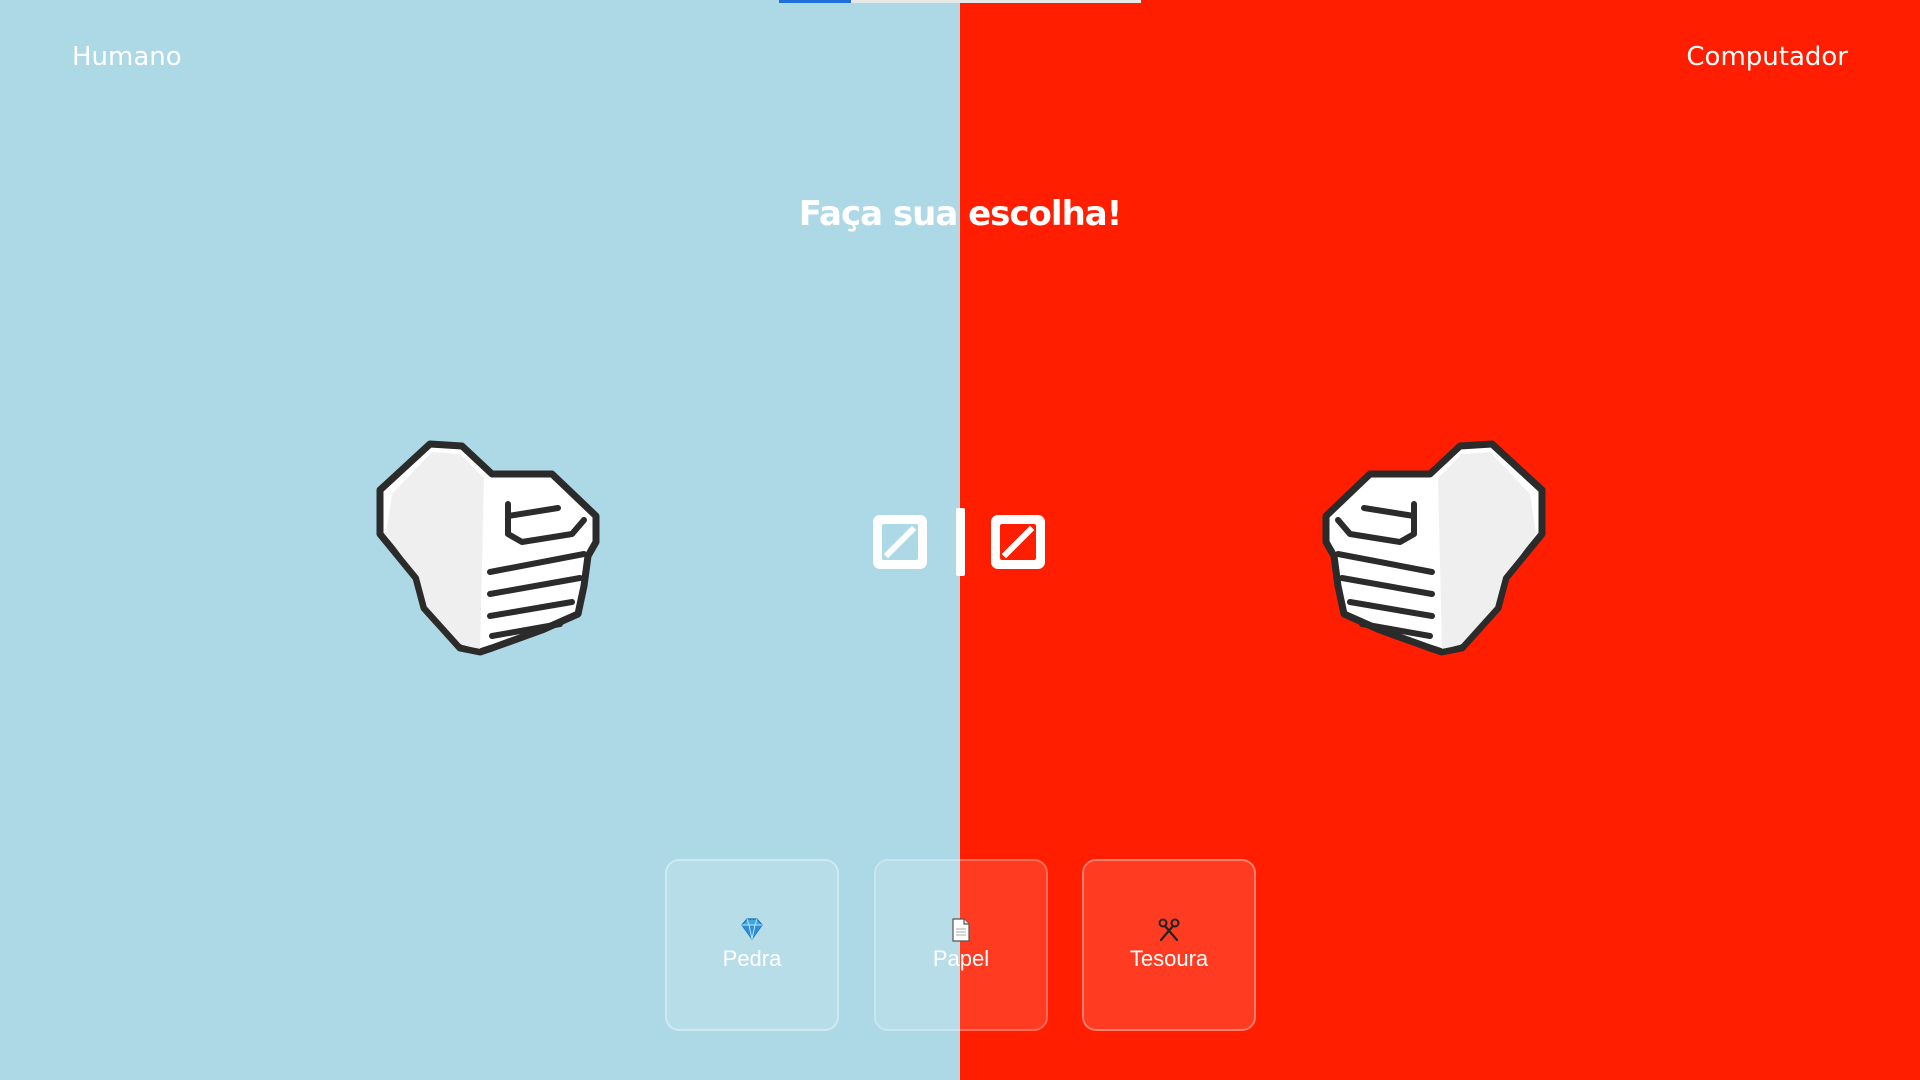 Image resolution: width=1920 pixels, height=1080 pixels. I want to click on human-fist-icon, so click(488, 548).